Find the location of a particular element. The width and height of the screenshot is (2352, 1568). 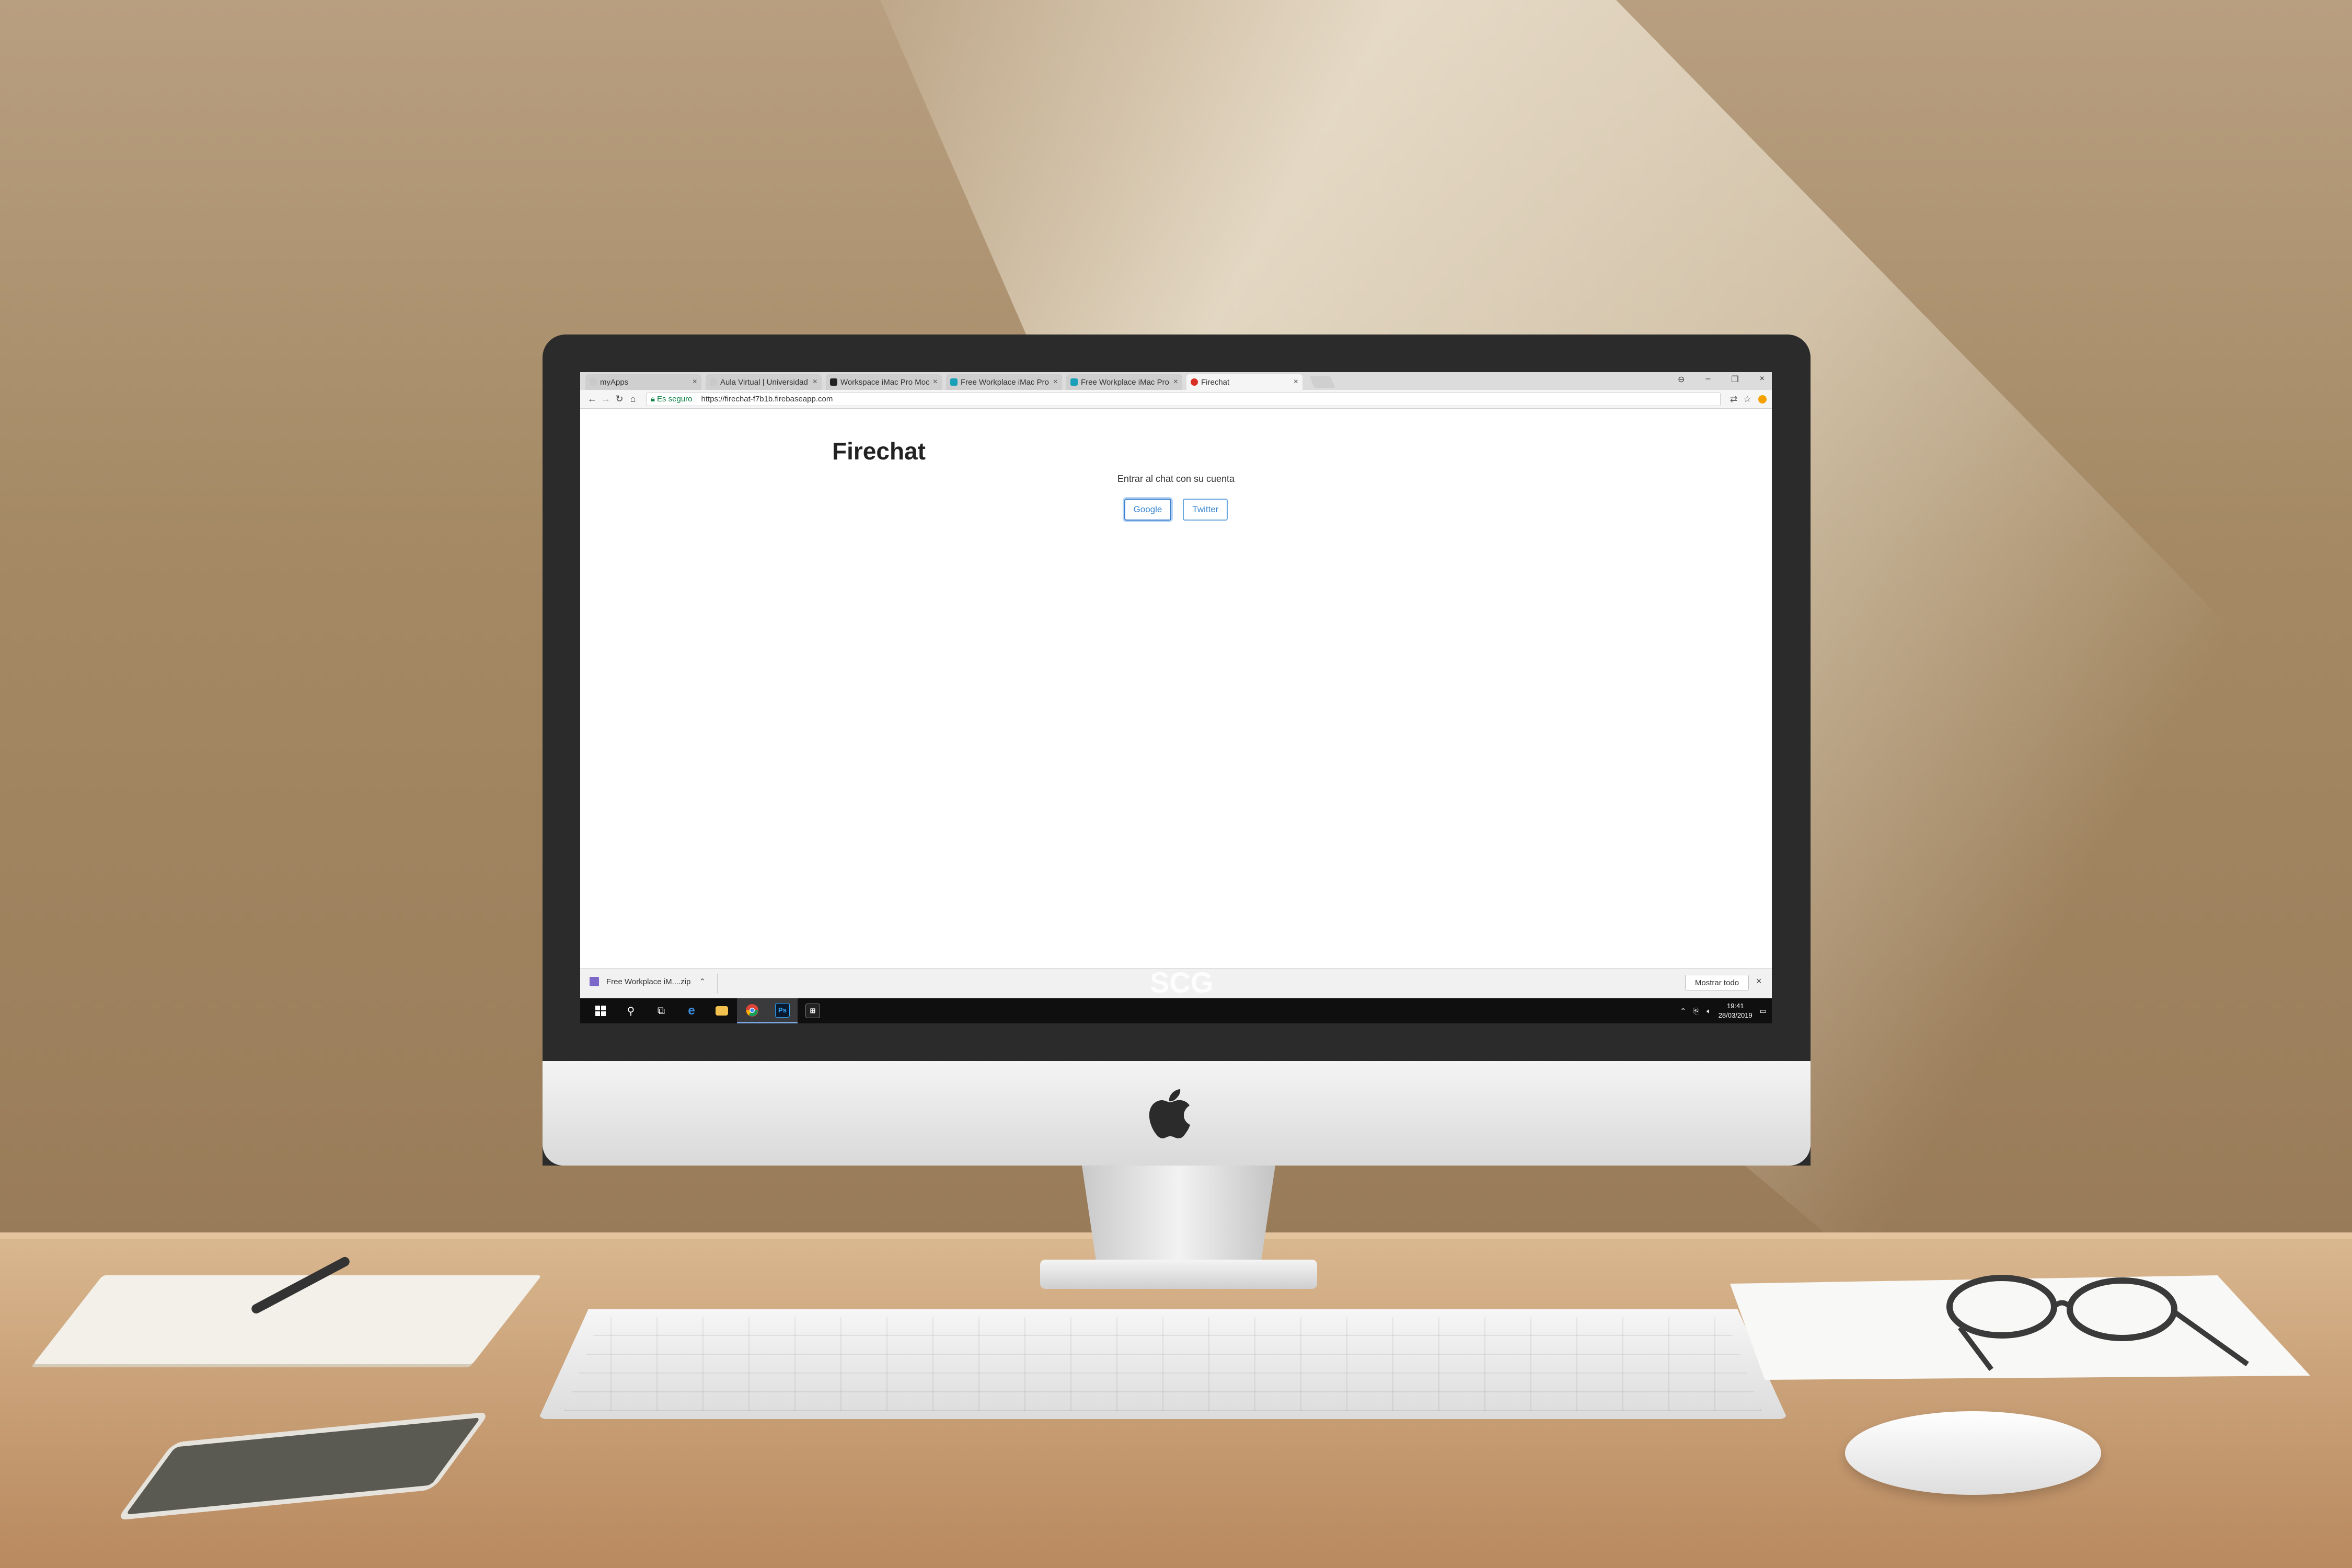

reload-icon: ↻ is located at coordinates (619, 399).